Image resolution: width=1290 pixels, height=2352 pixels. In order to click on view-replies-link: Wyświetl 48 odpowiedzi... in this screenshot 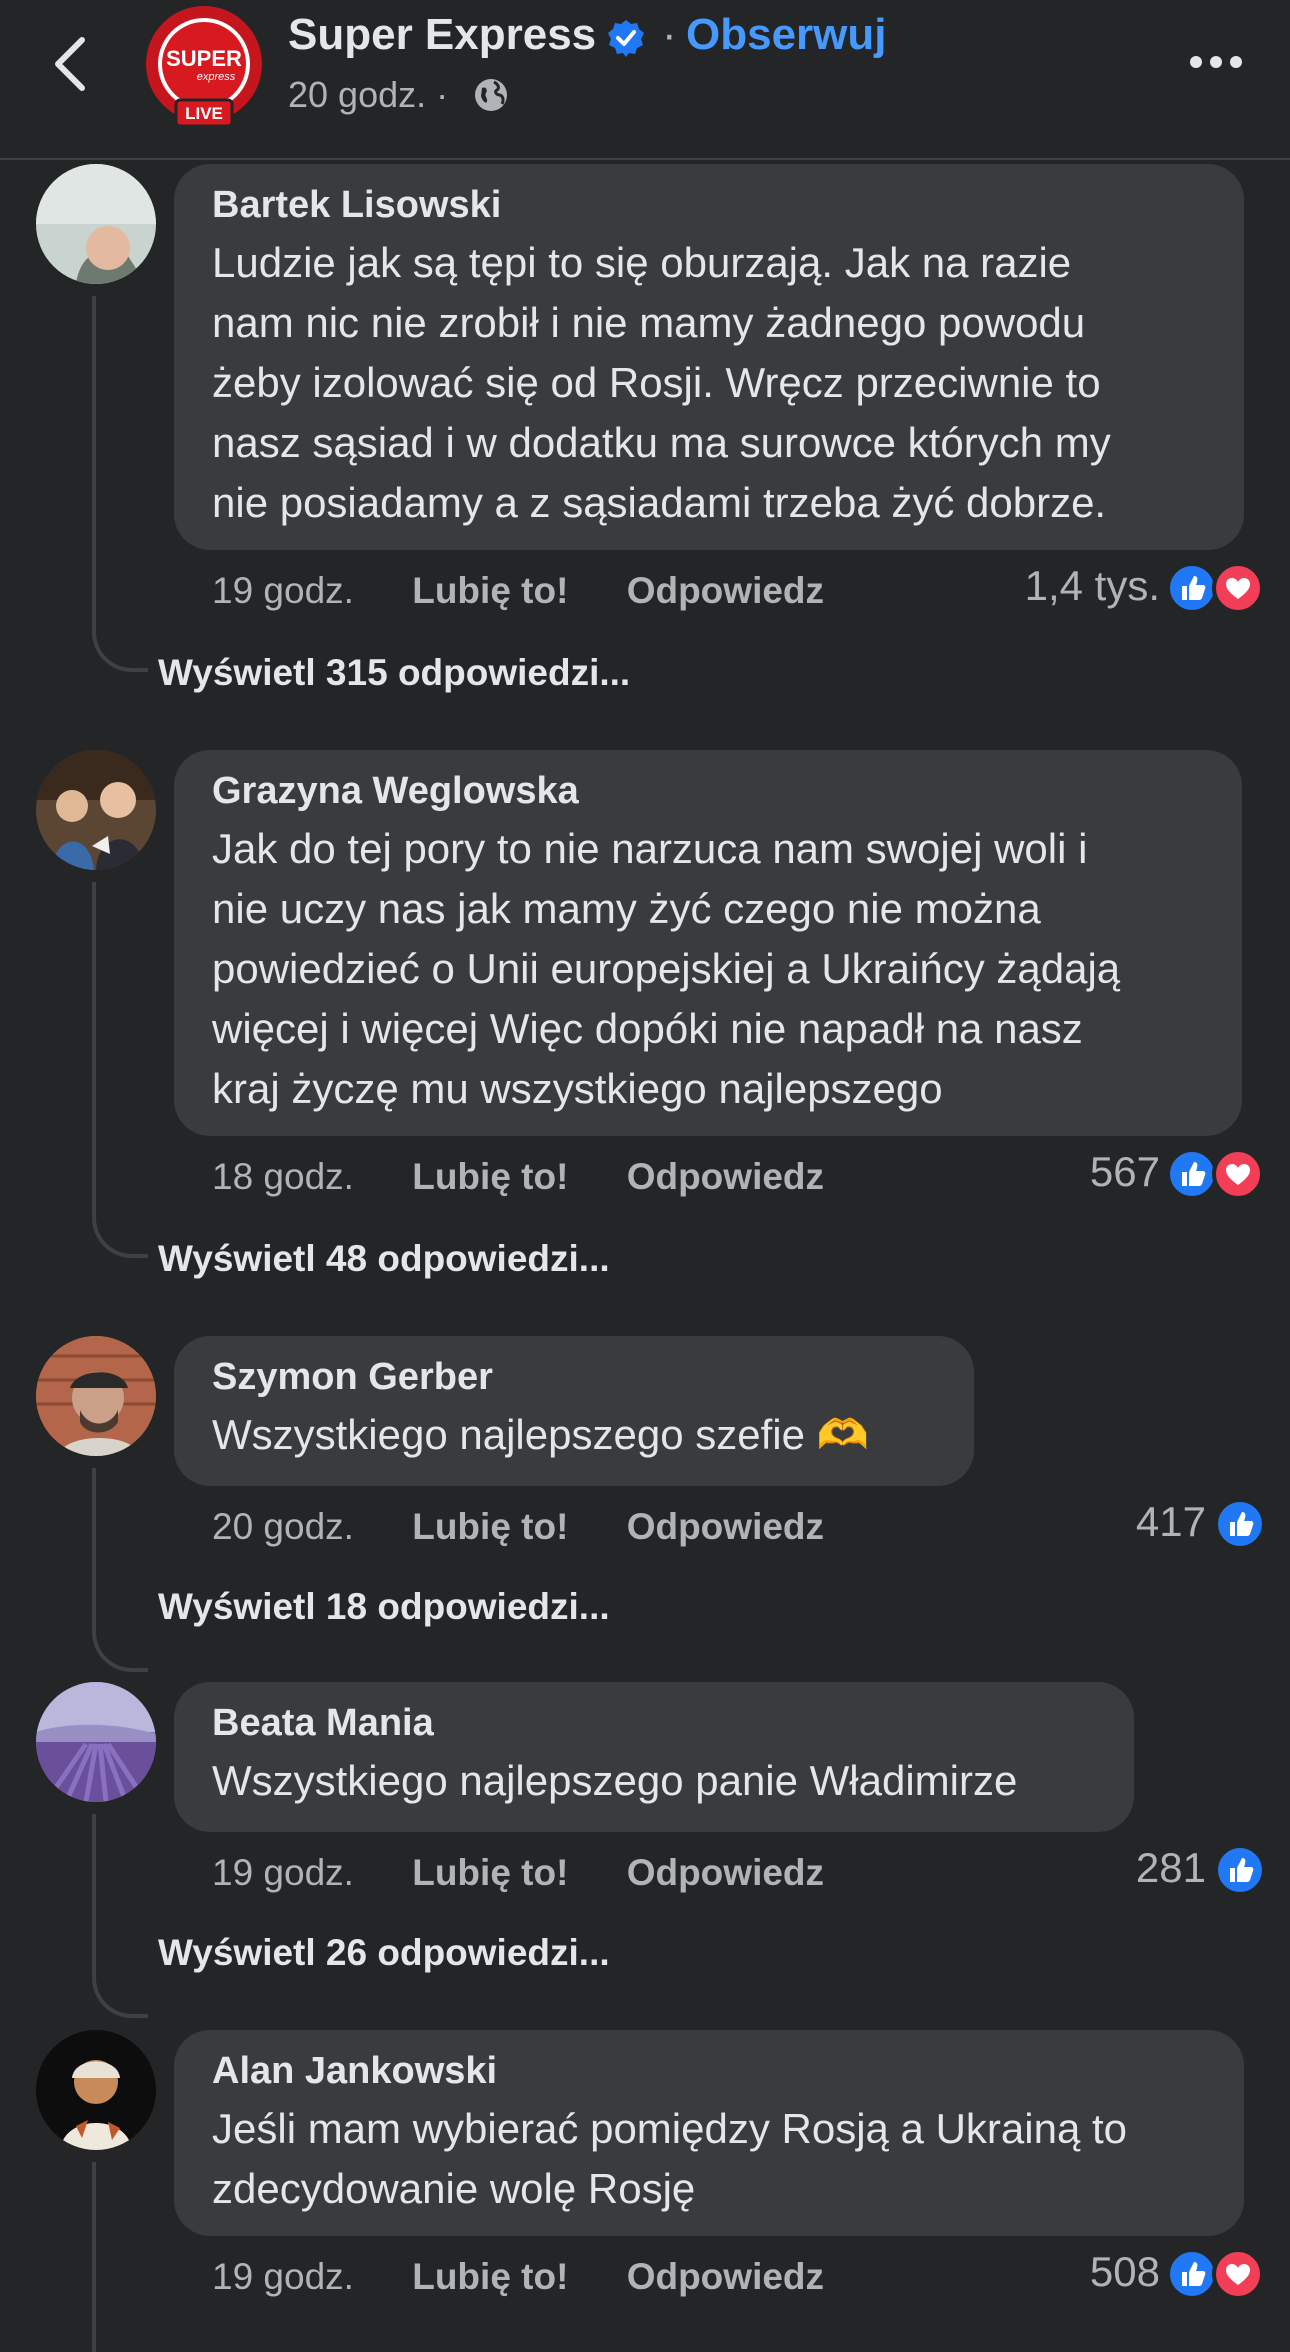, I will do `click(384, 1259)`.